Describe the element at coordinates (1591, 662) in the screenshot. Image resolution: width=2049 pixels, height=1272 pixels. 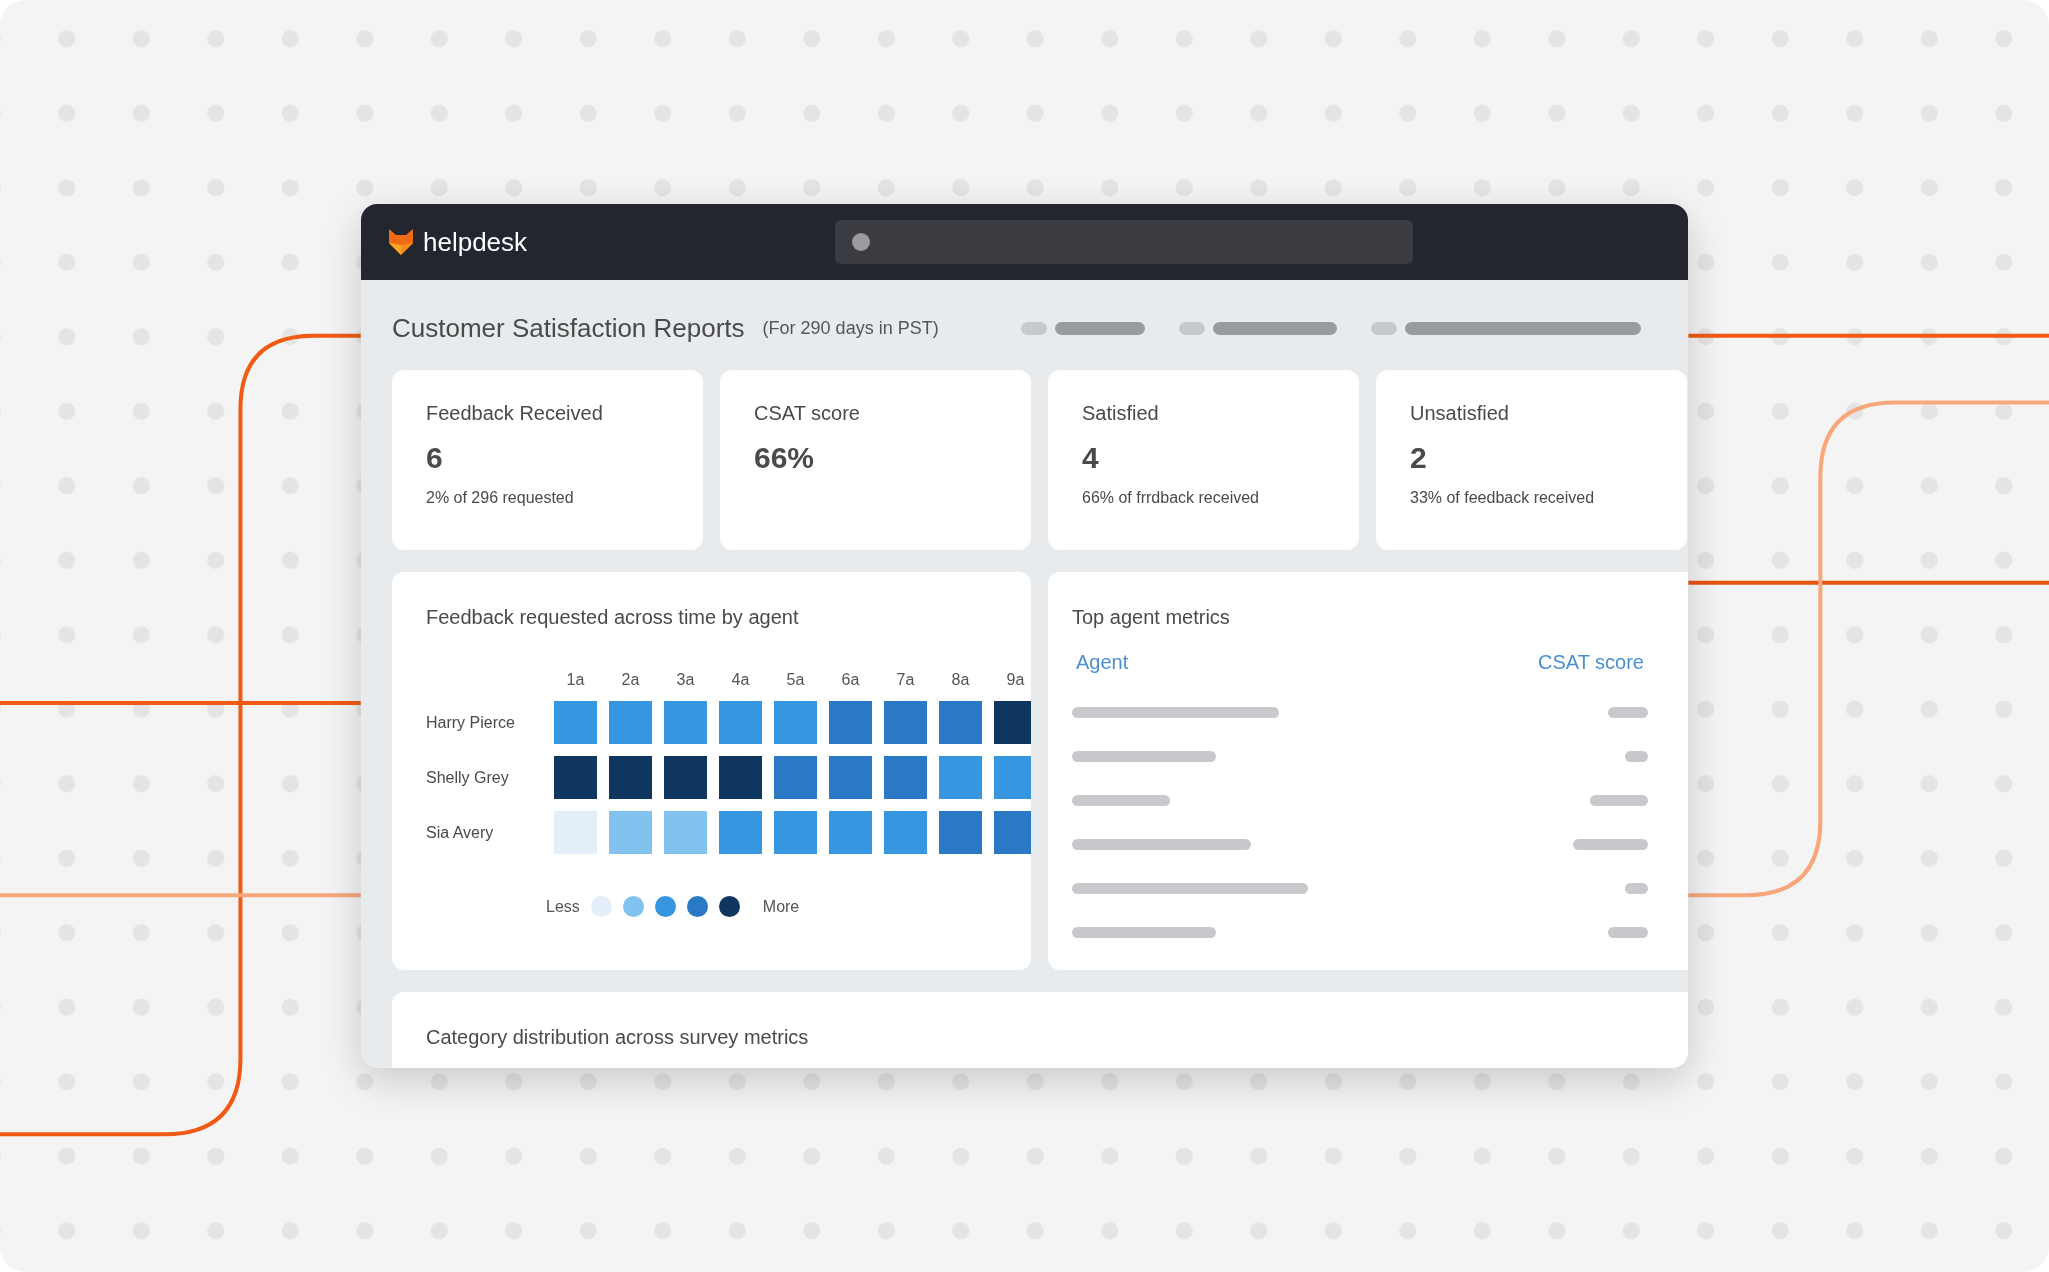
I see `column-header: CSAT score` at that location.